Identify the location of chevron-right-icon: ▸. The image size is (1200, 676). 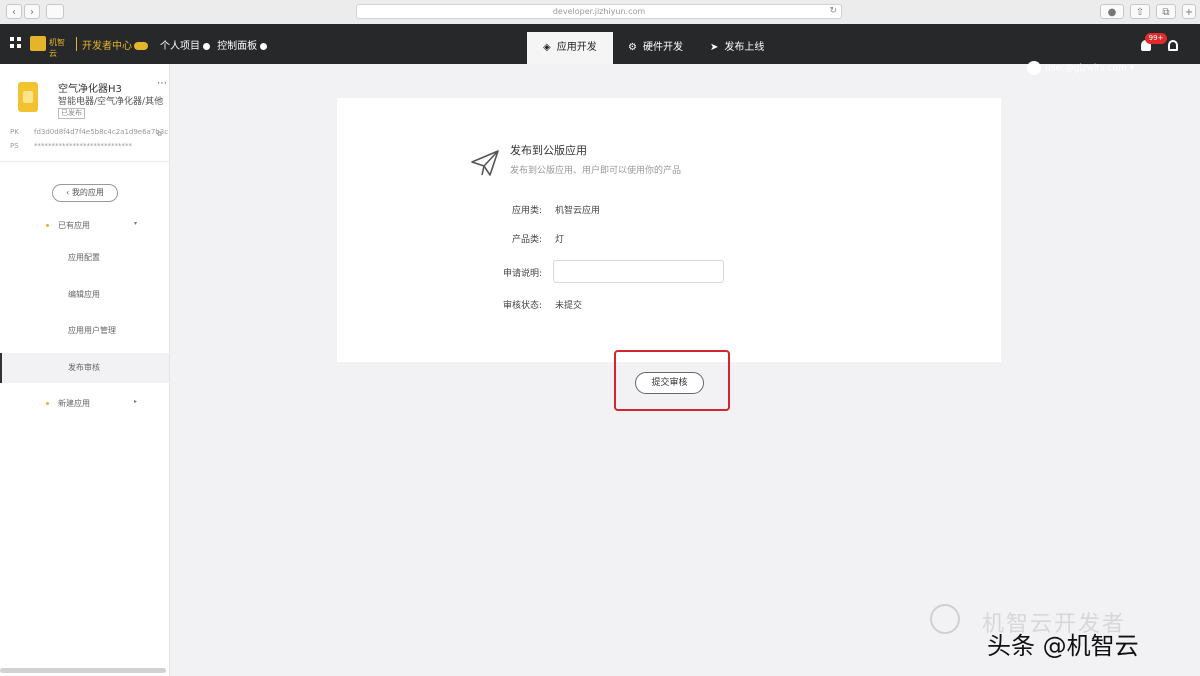
(135, 401).